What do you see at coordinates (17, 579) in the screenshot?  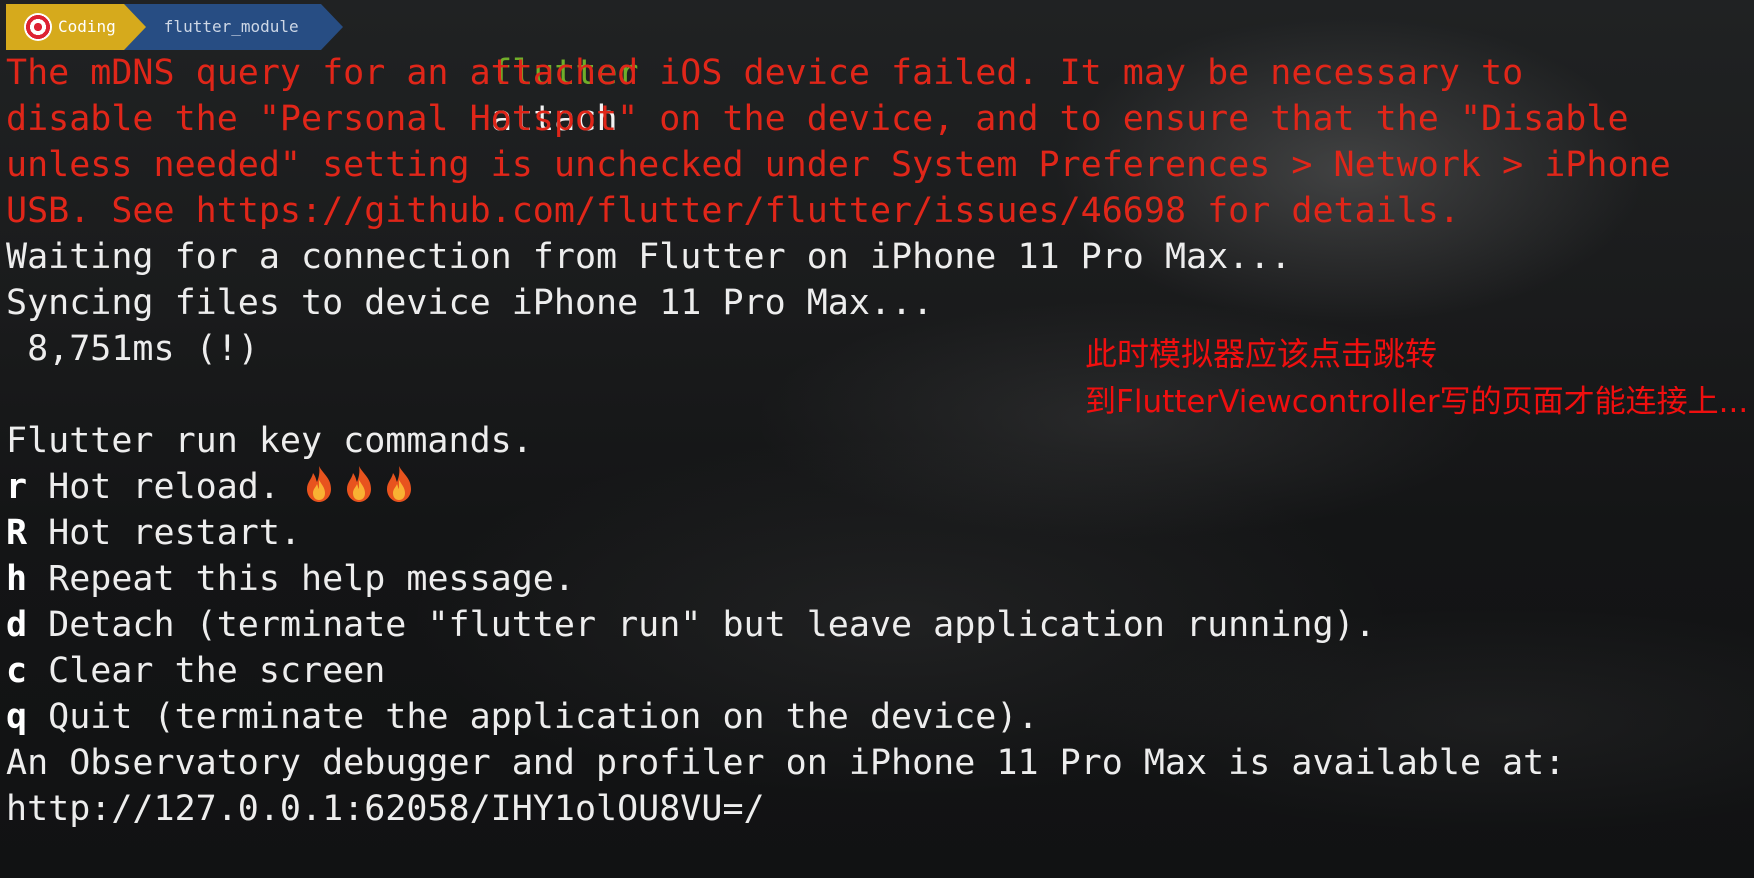 I see `key-label: h` at bounding box center [17, 579].